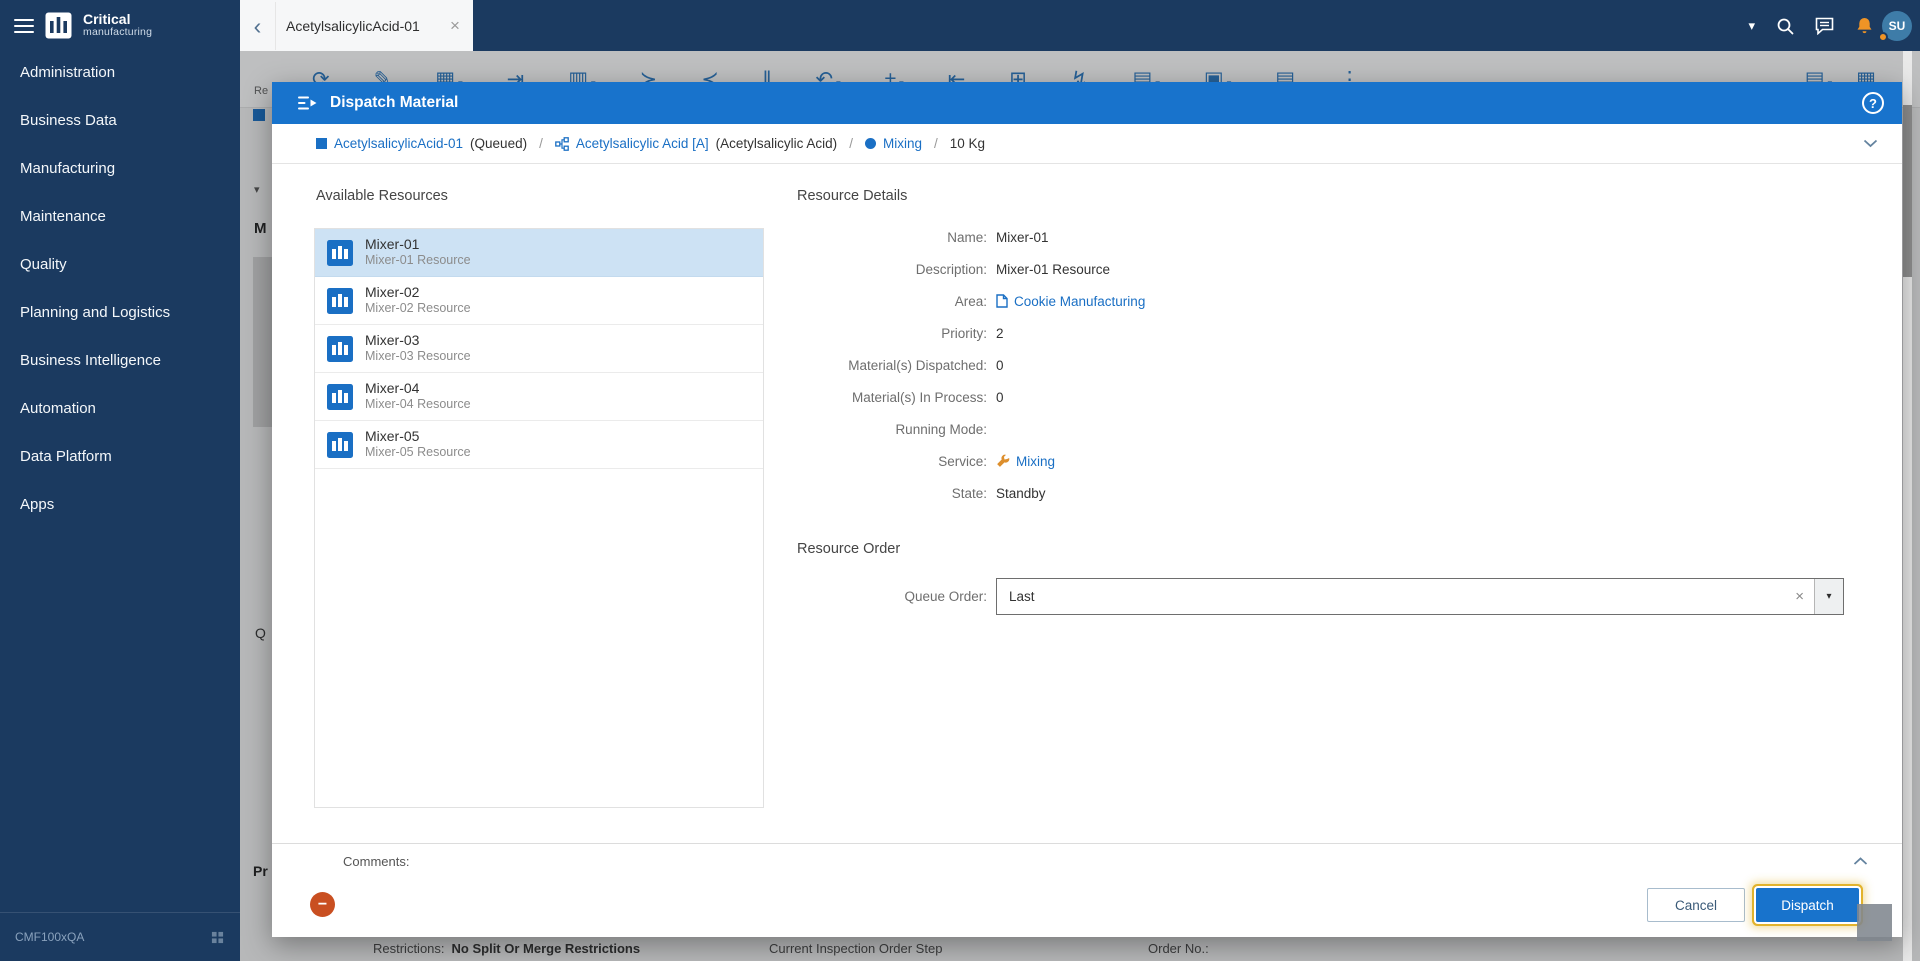 This screenshot has height=961, width=1920. Describe the element at coordinates (969, 493) in the screenshot. I see `field-label: State:` at that location.